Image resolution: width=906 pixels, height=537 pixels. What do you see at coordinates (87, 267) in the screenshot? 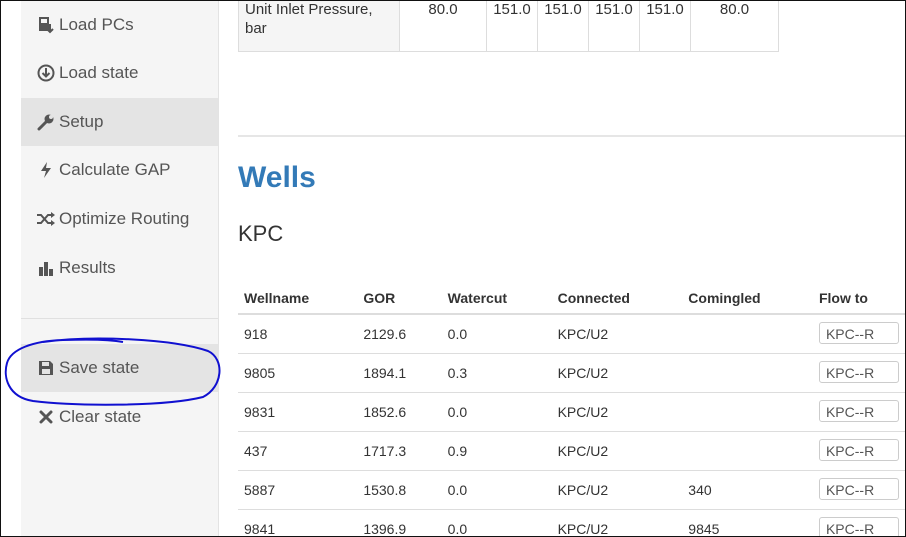
I see `sidebar-item-label: Results` at bounding box center [87, 267].